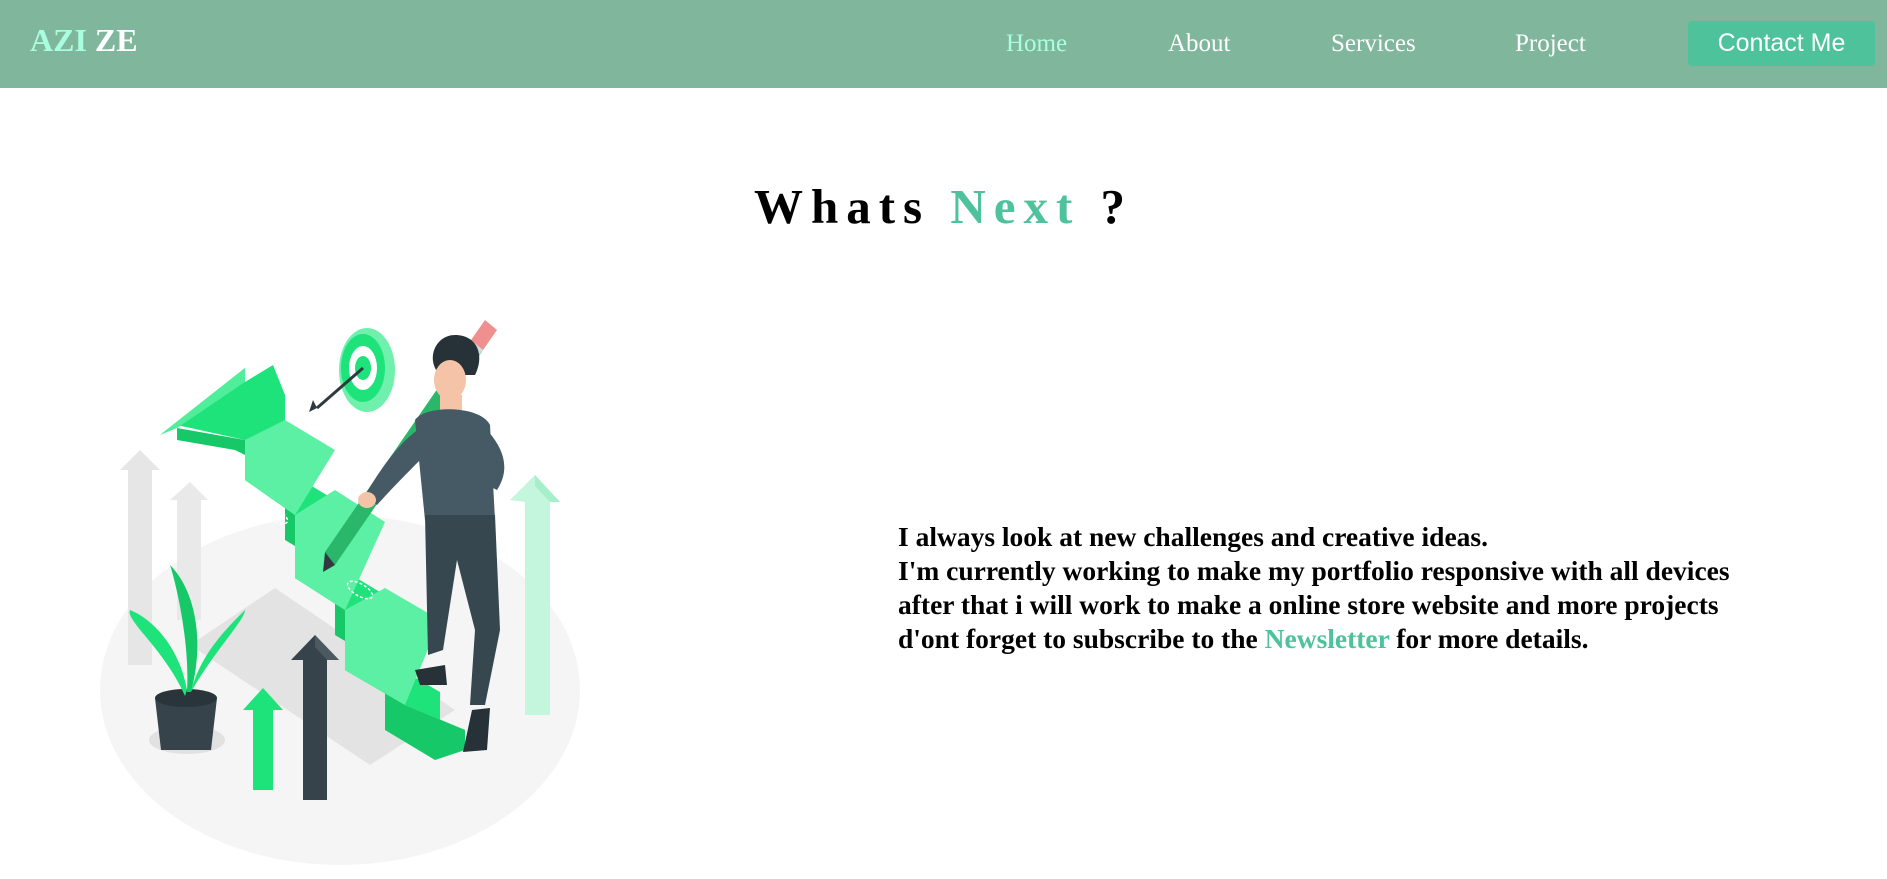 The image size is (1887, 879). What do you see at coordinates (1327, 638) in the screenshot?
I see `newsletter-link: Newsletter` at bounding box center [1327, 638].